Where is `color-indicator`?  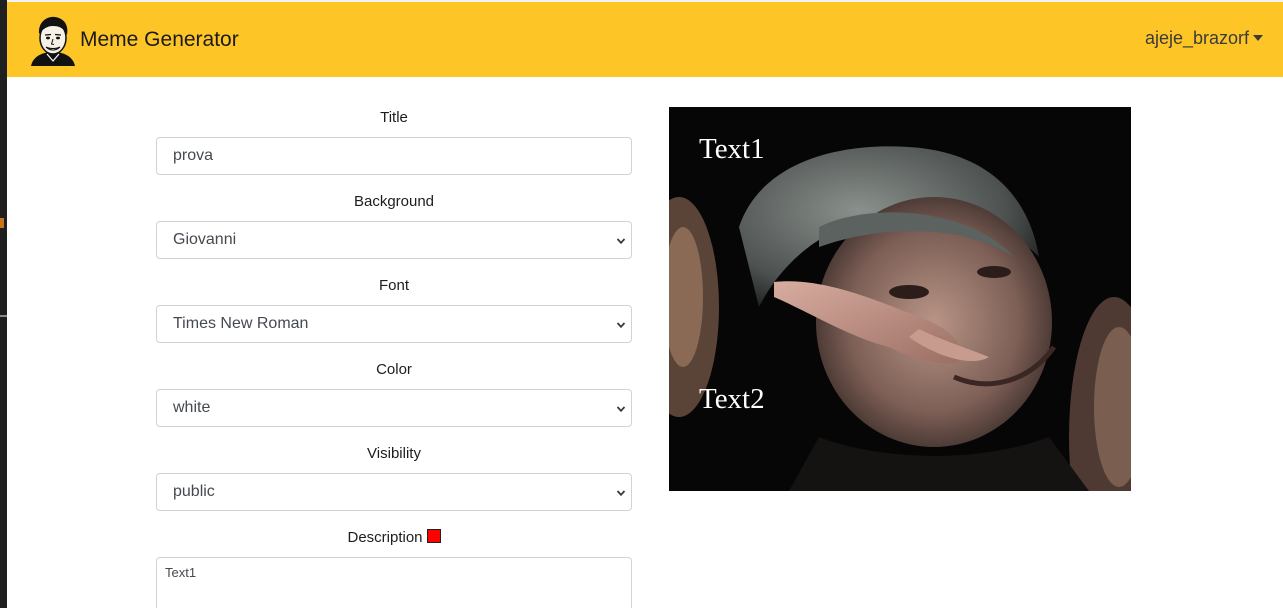
color-indicator is located at coordinates (433, 536).